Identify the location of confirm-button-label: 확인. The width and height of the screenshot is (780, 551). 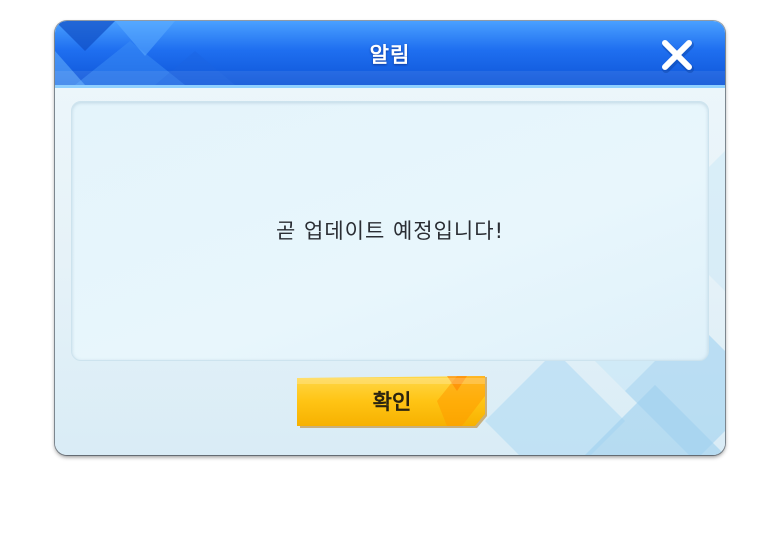
(392, 402).